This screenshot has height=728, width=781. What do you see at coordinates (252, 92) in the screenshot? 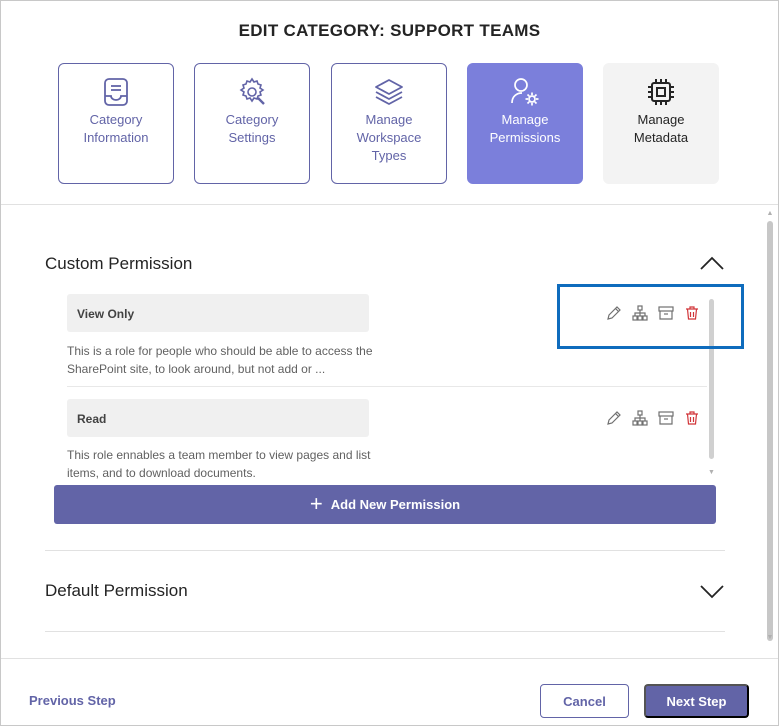
I see `gear-wrench-icon` at bounding box center [252, 92].